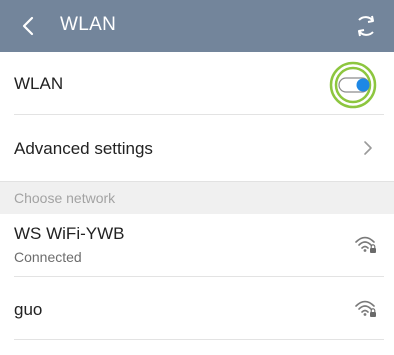 This screenshot has width=394, height=355. I want to click on toggle-switch-icon, so click(353, 85).